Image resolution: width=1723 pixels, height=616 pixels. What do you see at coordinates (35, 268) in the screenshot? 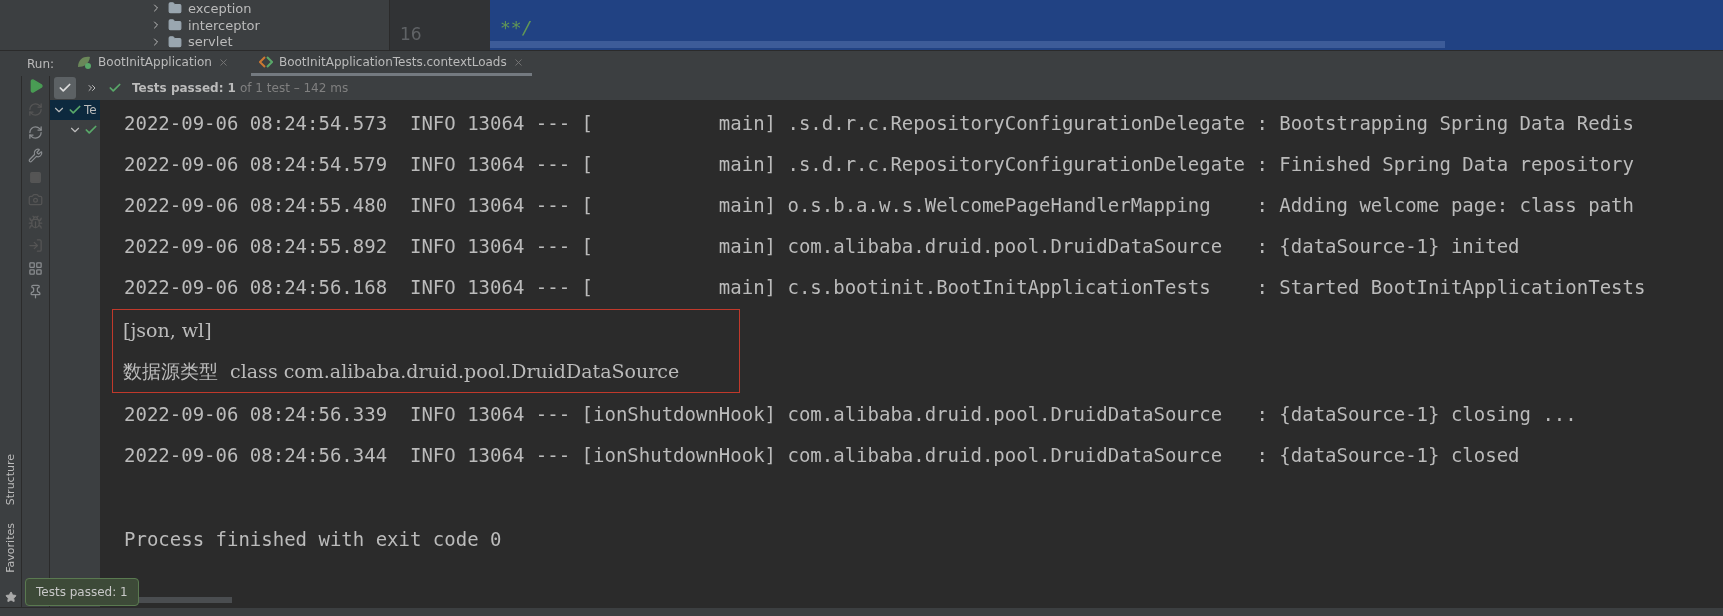
I see `layout-icon` at bounding box center [35, 268].